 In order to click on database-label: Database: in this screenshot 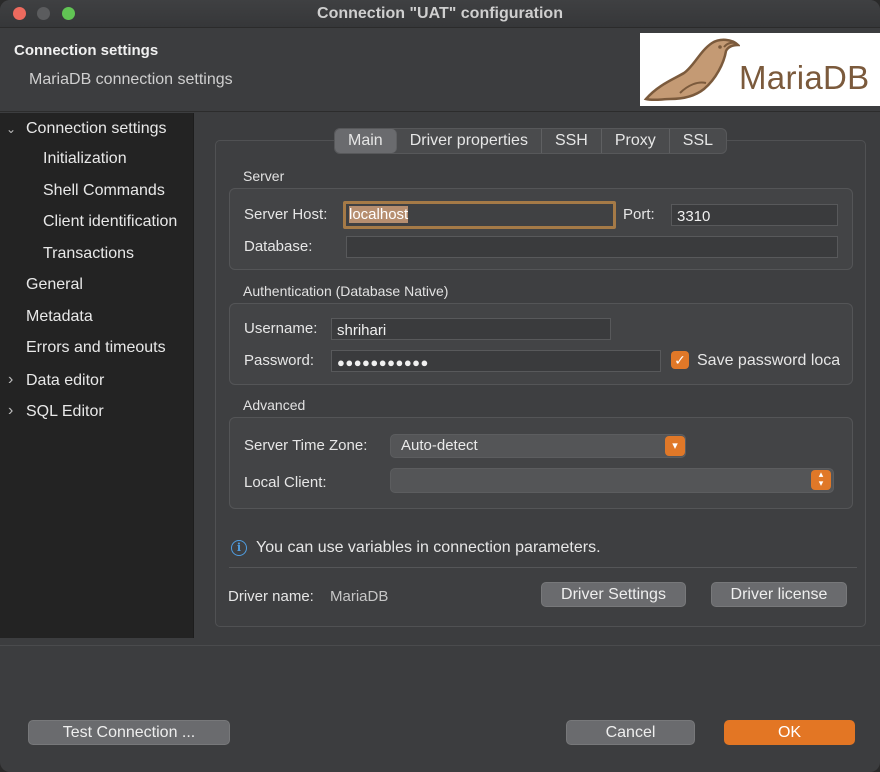, I will do `click(278, 246)`.